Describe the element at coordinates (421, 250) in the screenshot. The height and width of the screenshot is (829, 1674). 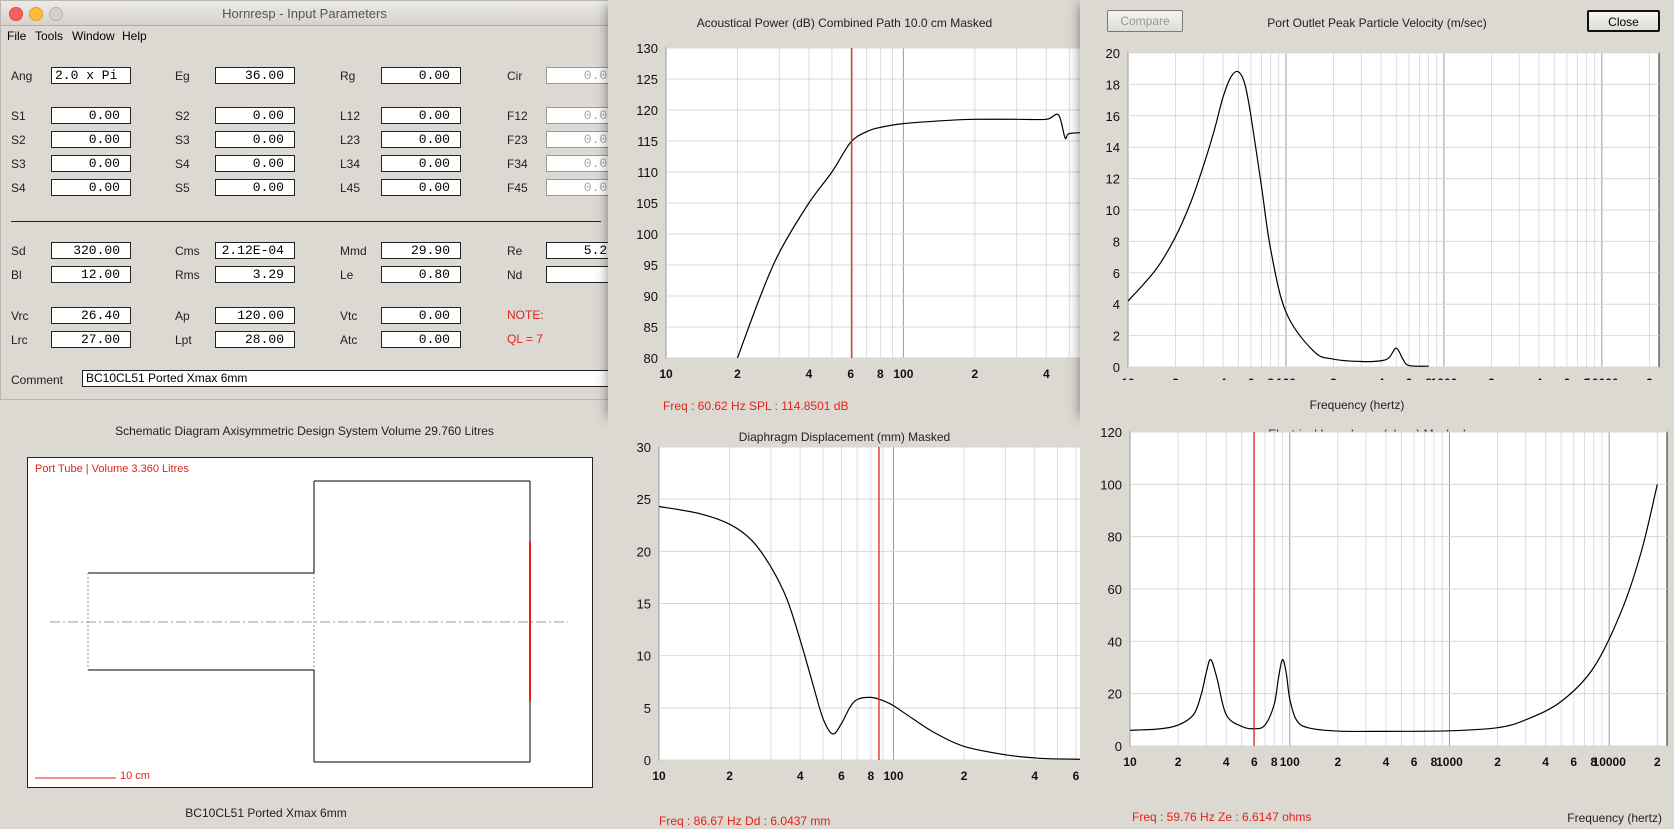
I see `param-field-mmd: 29.90` at that location.